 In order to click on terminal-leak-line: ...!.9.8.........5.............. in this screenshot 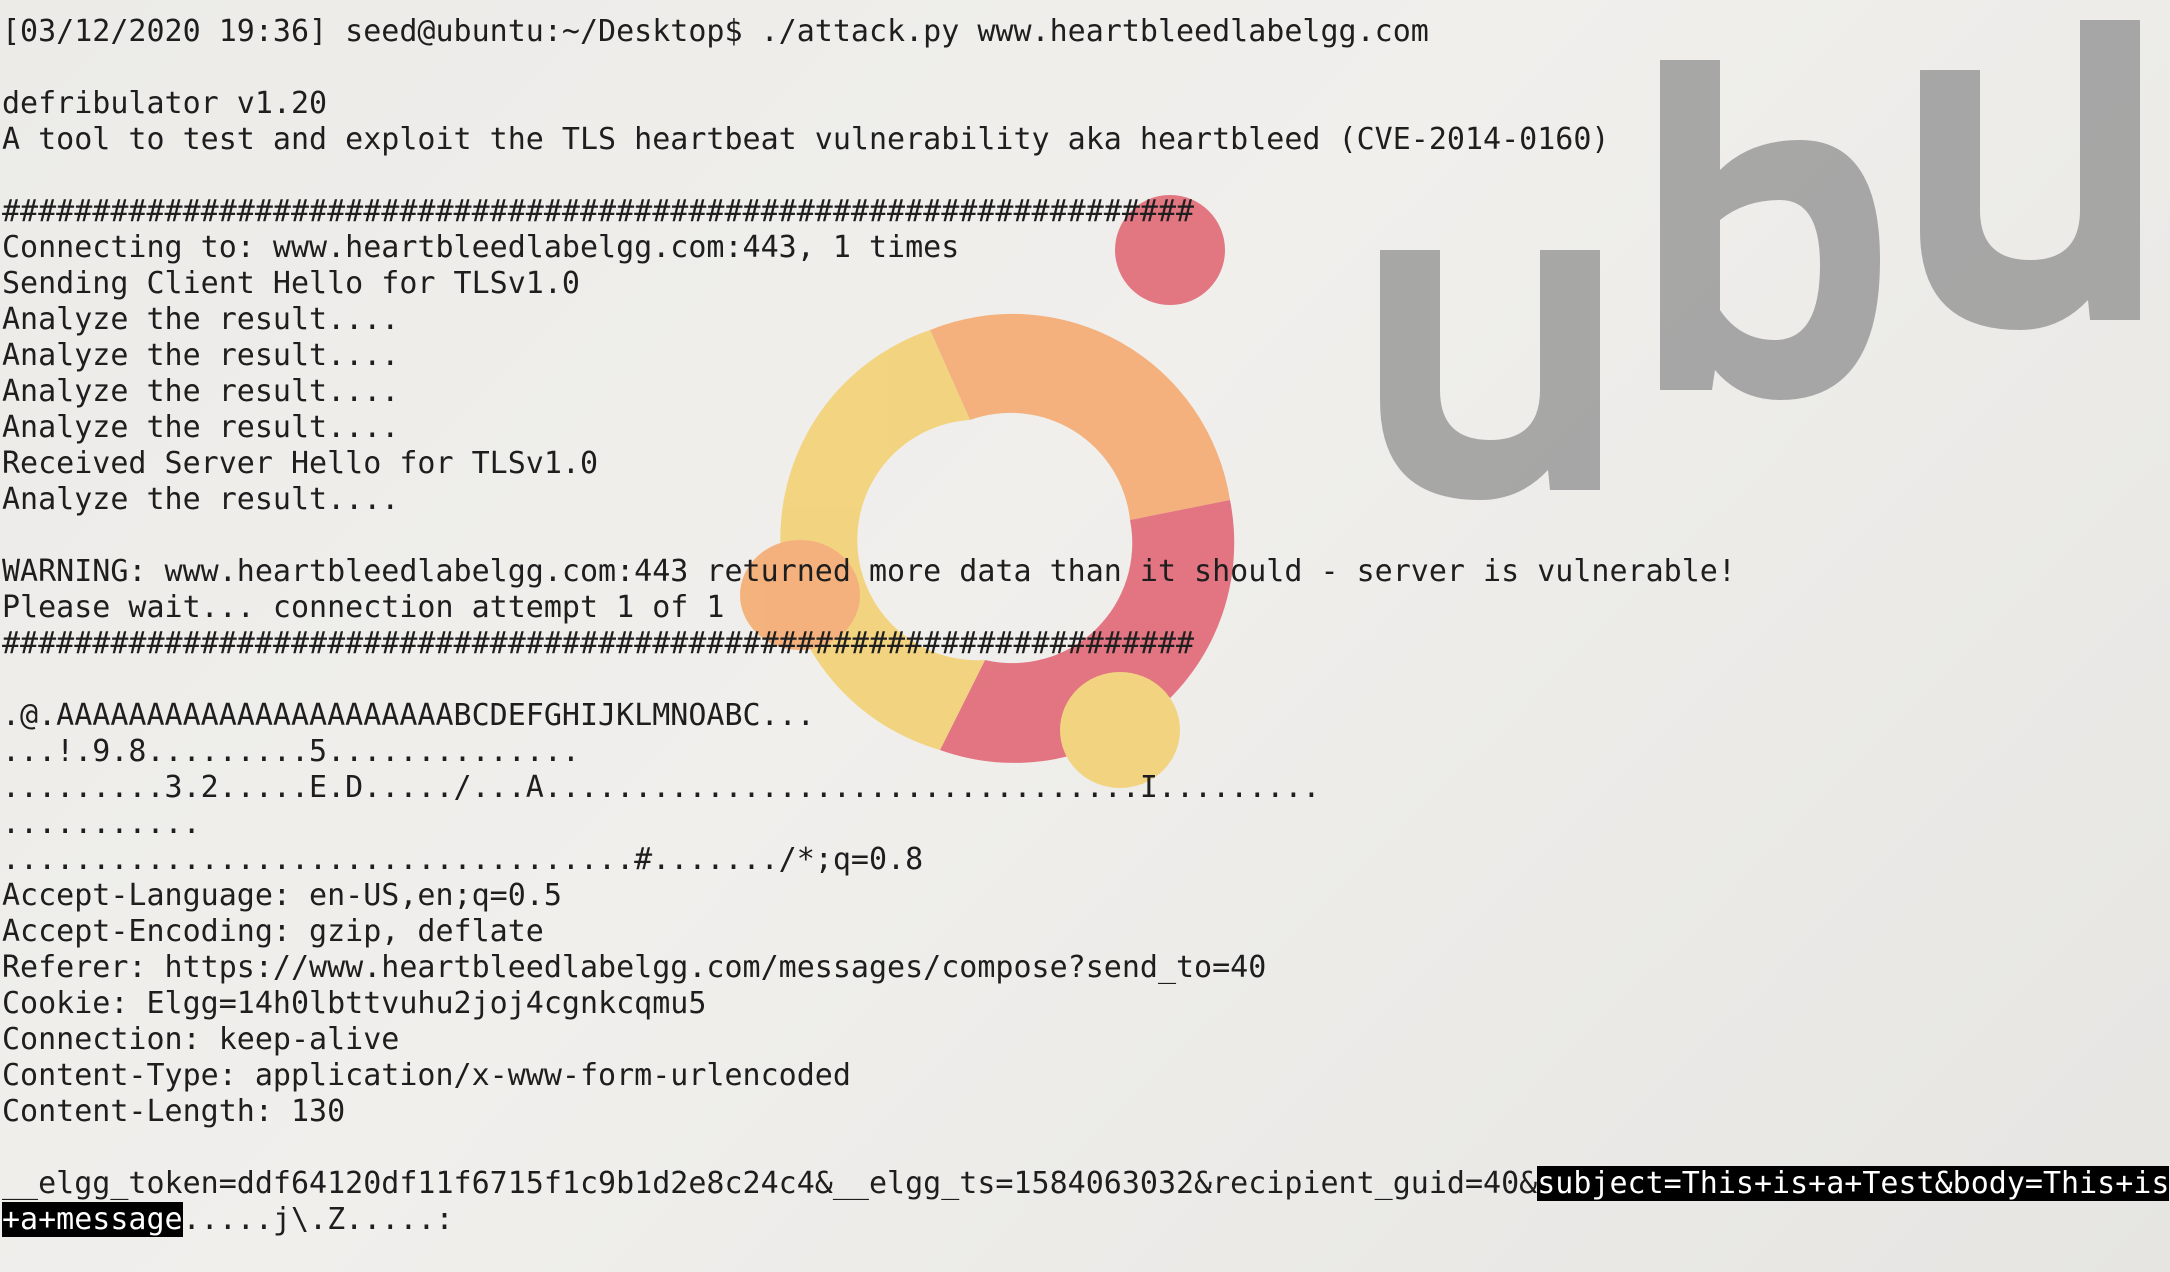, I will do `click(291, 751)`.